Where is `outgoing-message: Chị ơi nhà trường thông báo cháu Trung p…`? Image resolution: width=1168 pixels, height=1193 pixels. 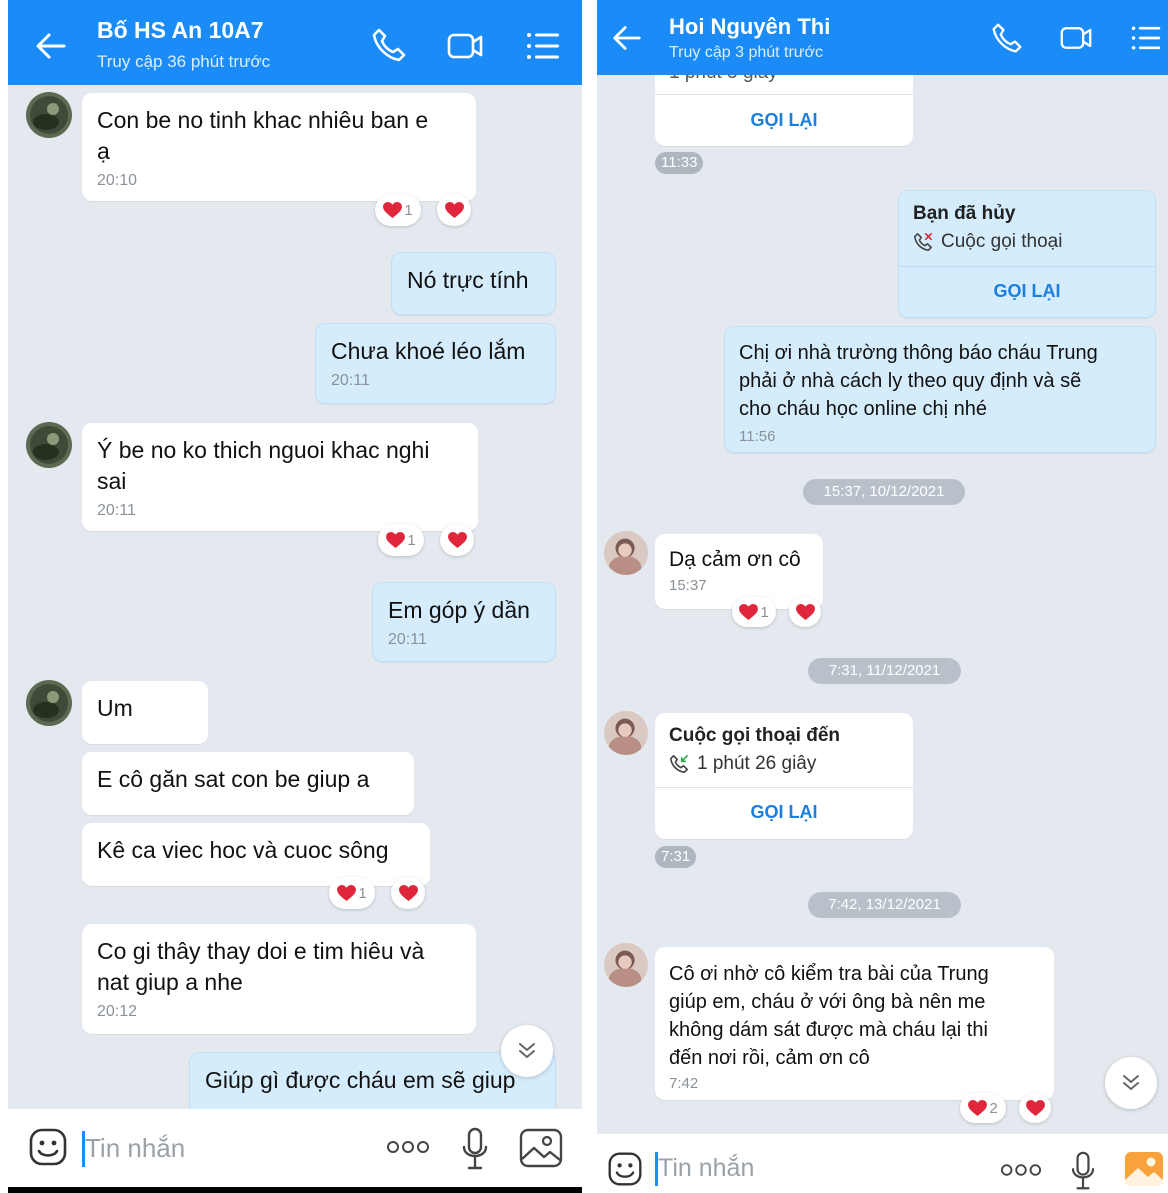
outgoing-message: Chị ơi nhà trường thông báo cháu Trung p… is located at coordinates (940, 389).